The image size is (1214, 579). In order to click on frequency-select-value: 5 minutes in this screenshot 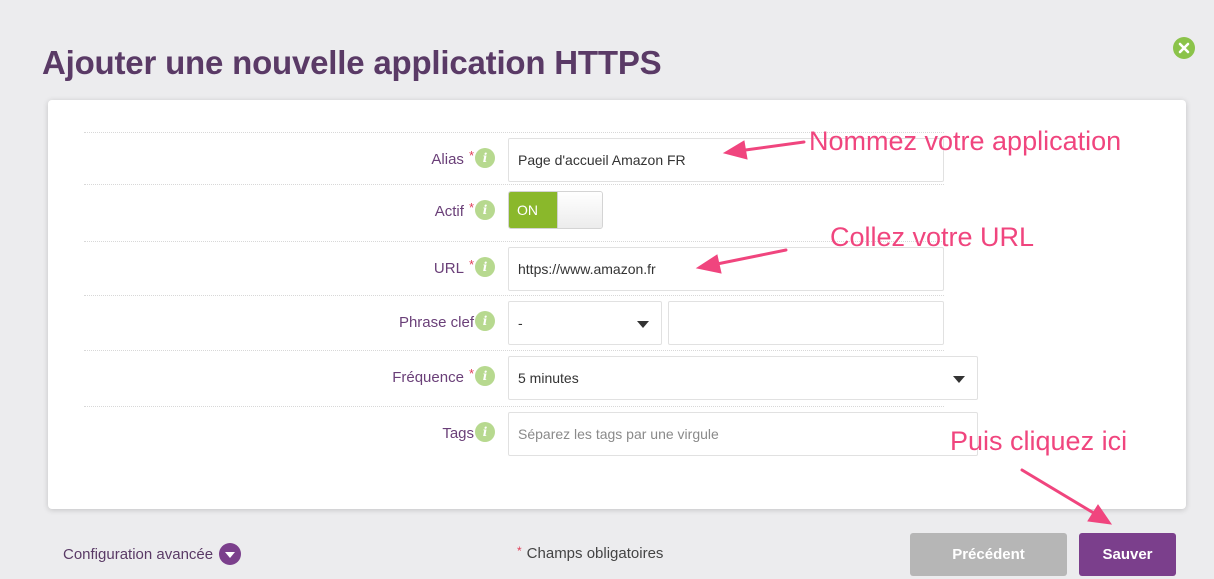, I will do `click(548, 378)`.